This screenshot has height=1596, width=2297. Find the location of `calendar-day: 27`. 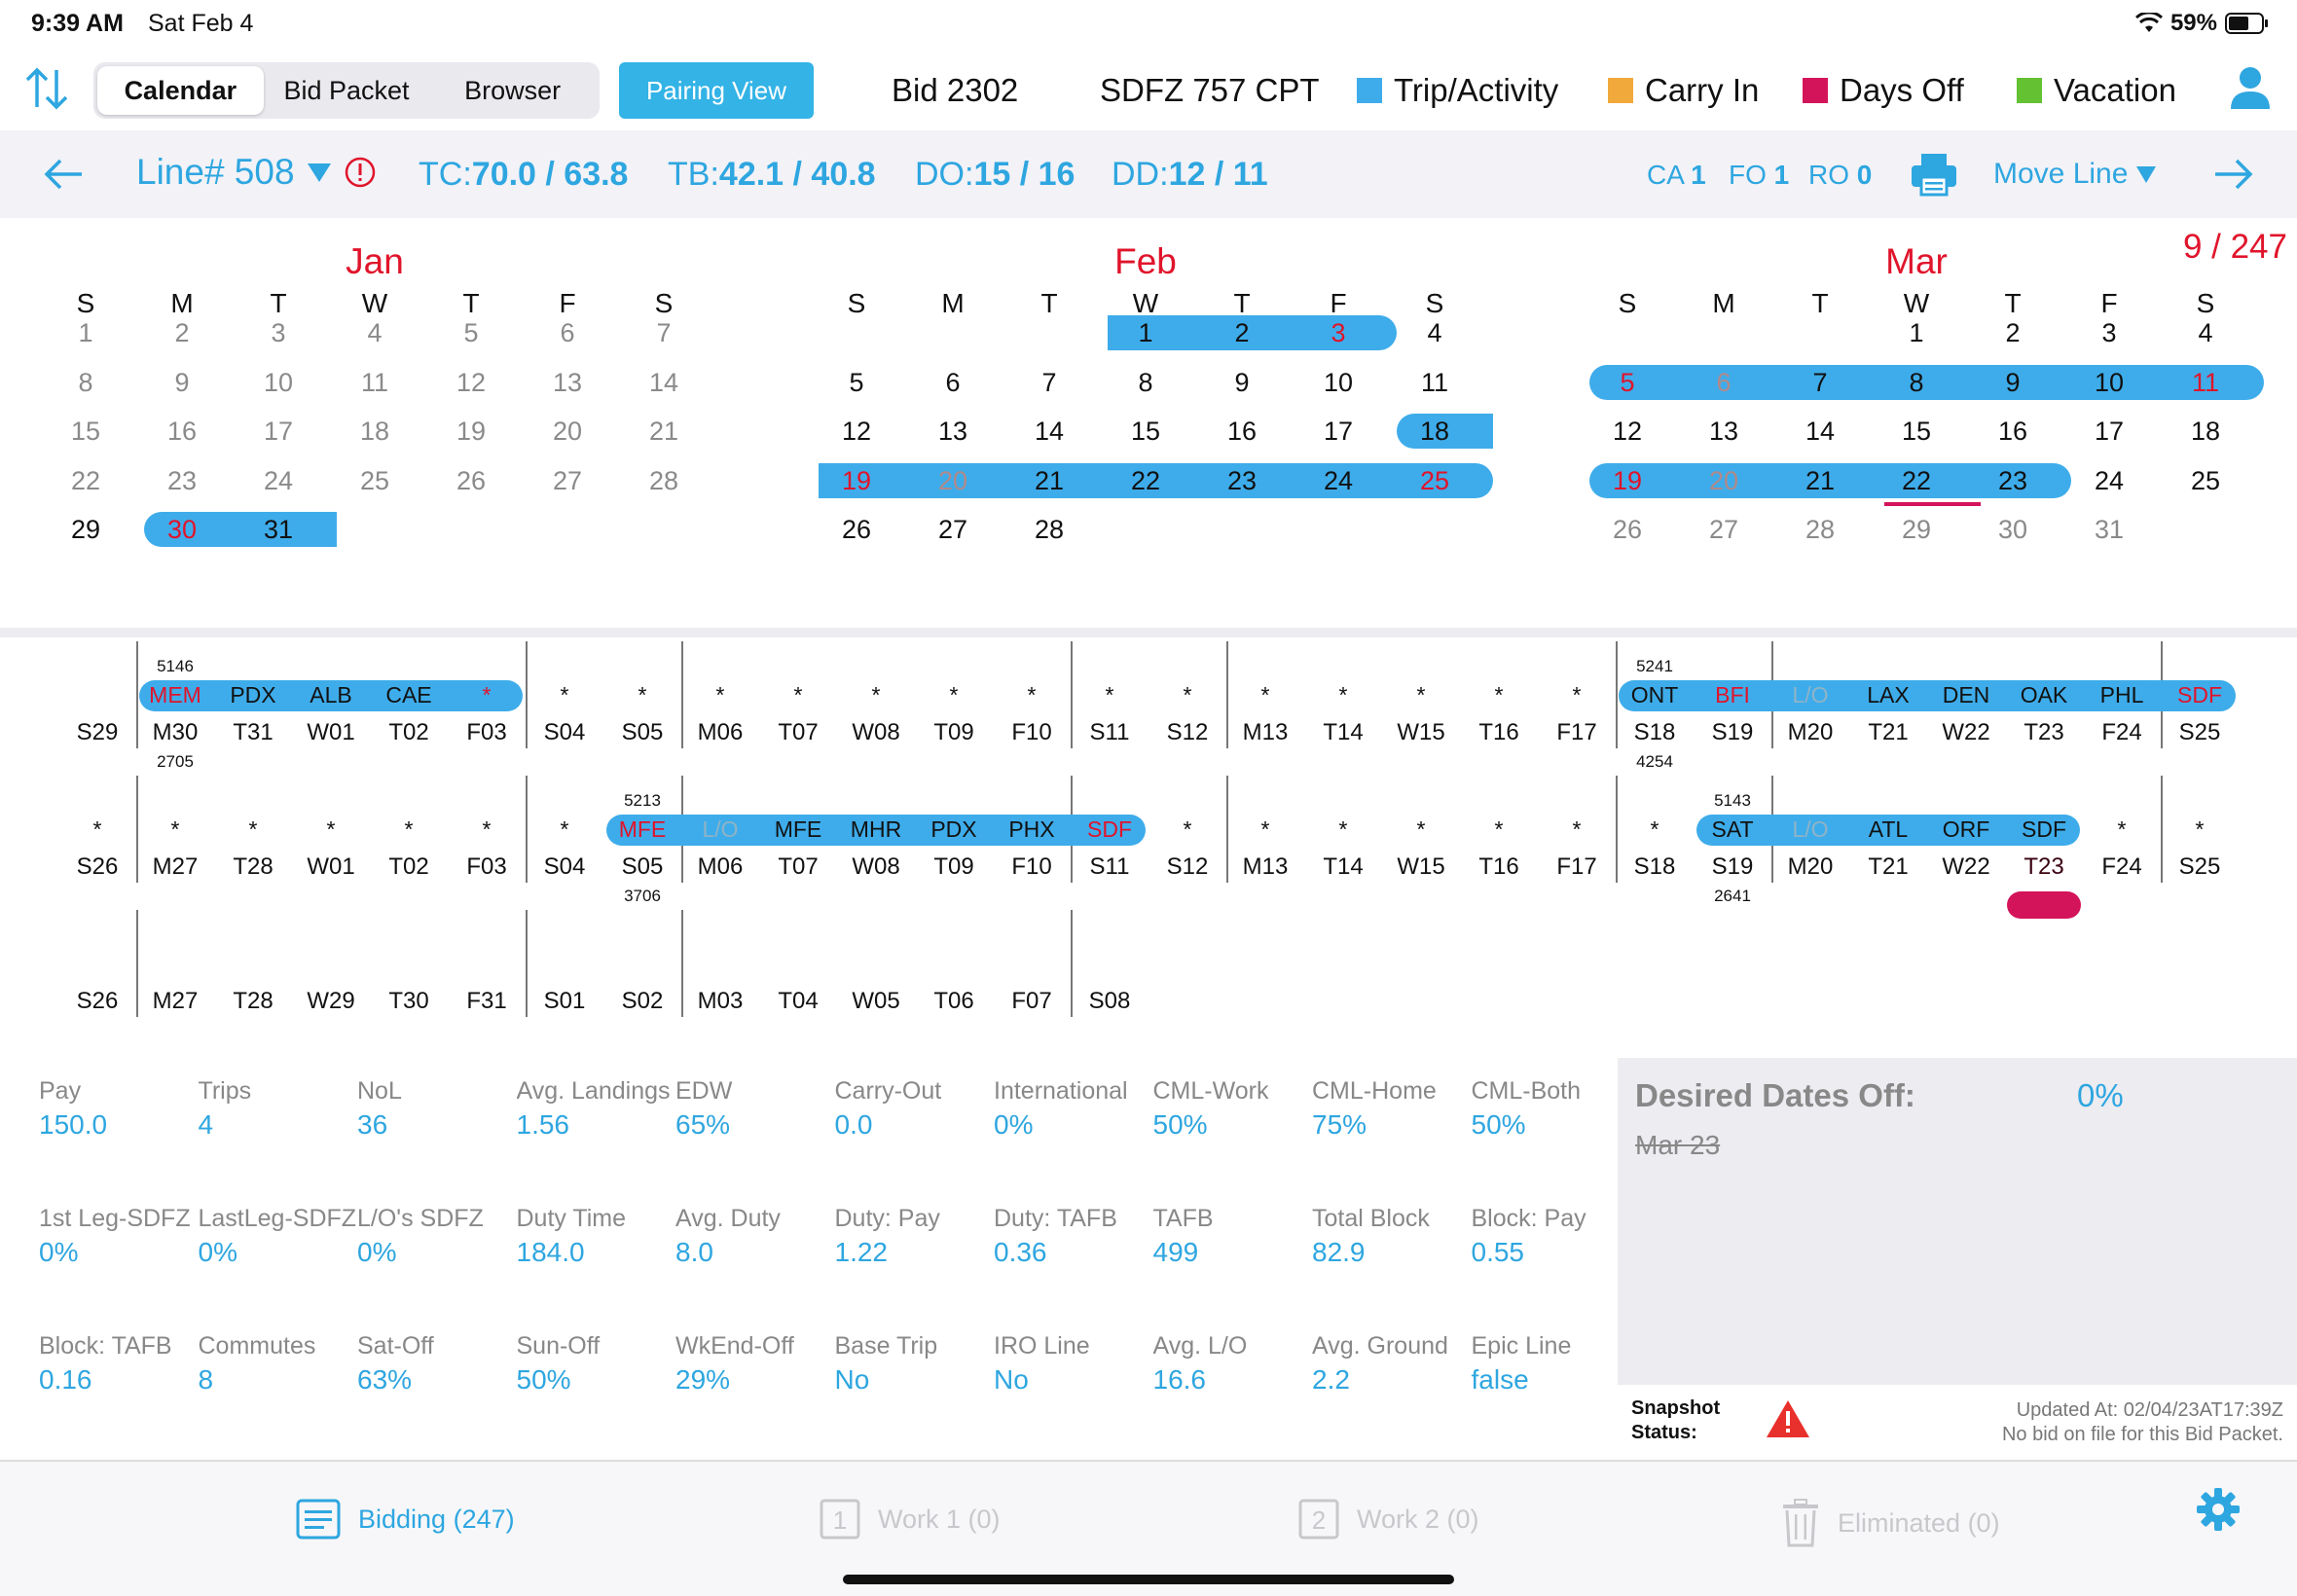

calendar-day: 27 is located at coordinates (1724, 529).